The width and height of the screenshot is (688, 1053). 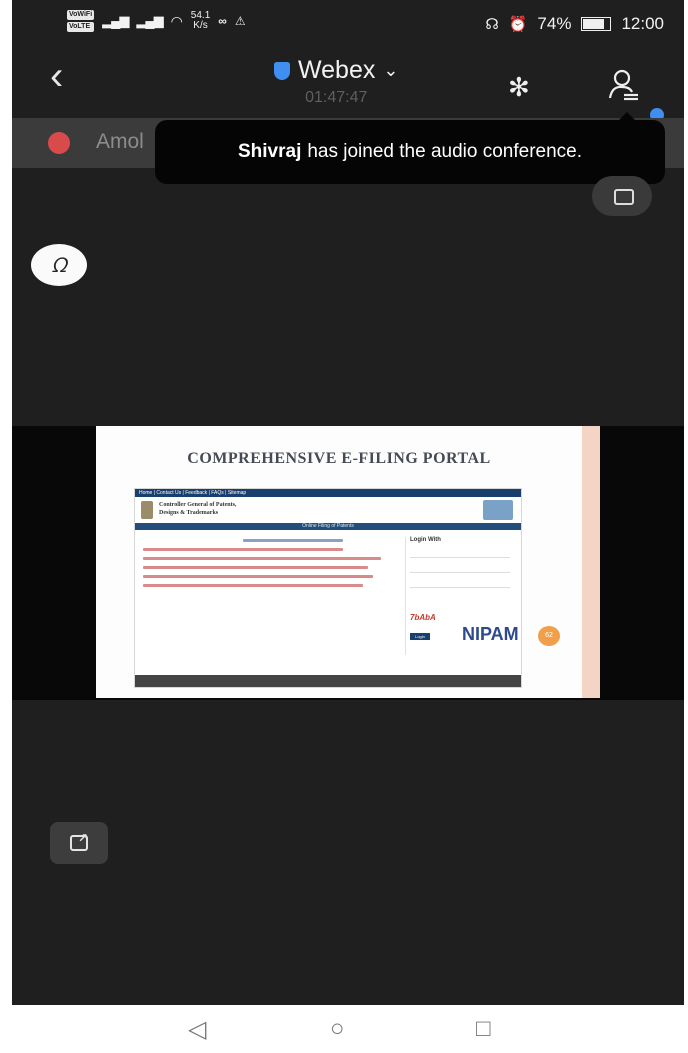 What do you see at coordinates (198, 505) in the screenshot?
I see `org-line-1: Controller General of Patents,` at bounding box center [198, 505].